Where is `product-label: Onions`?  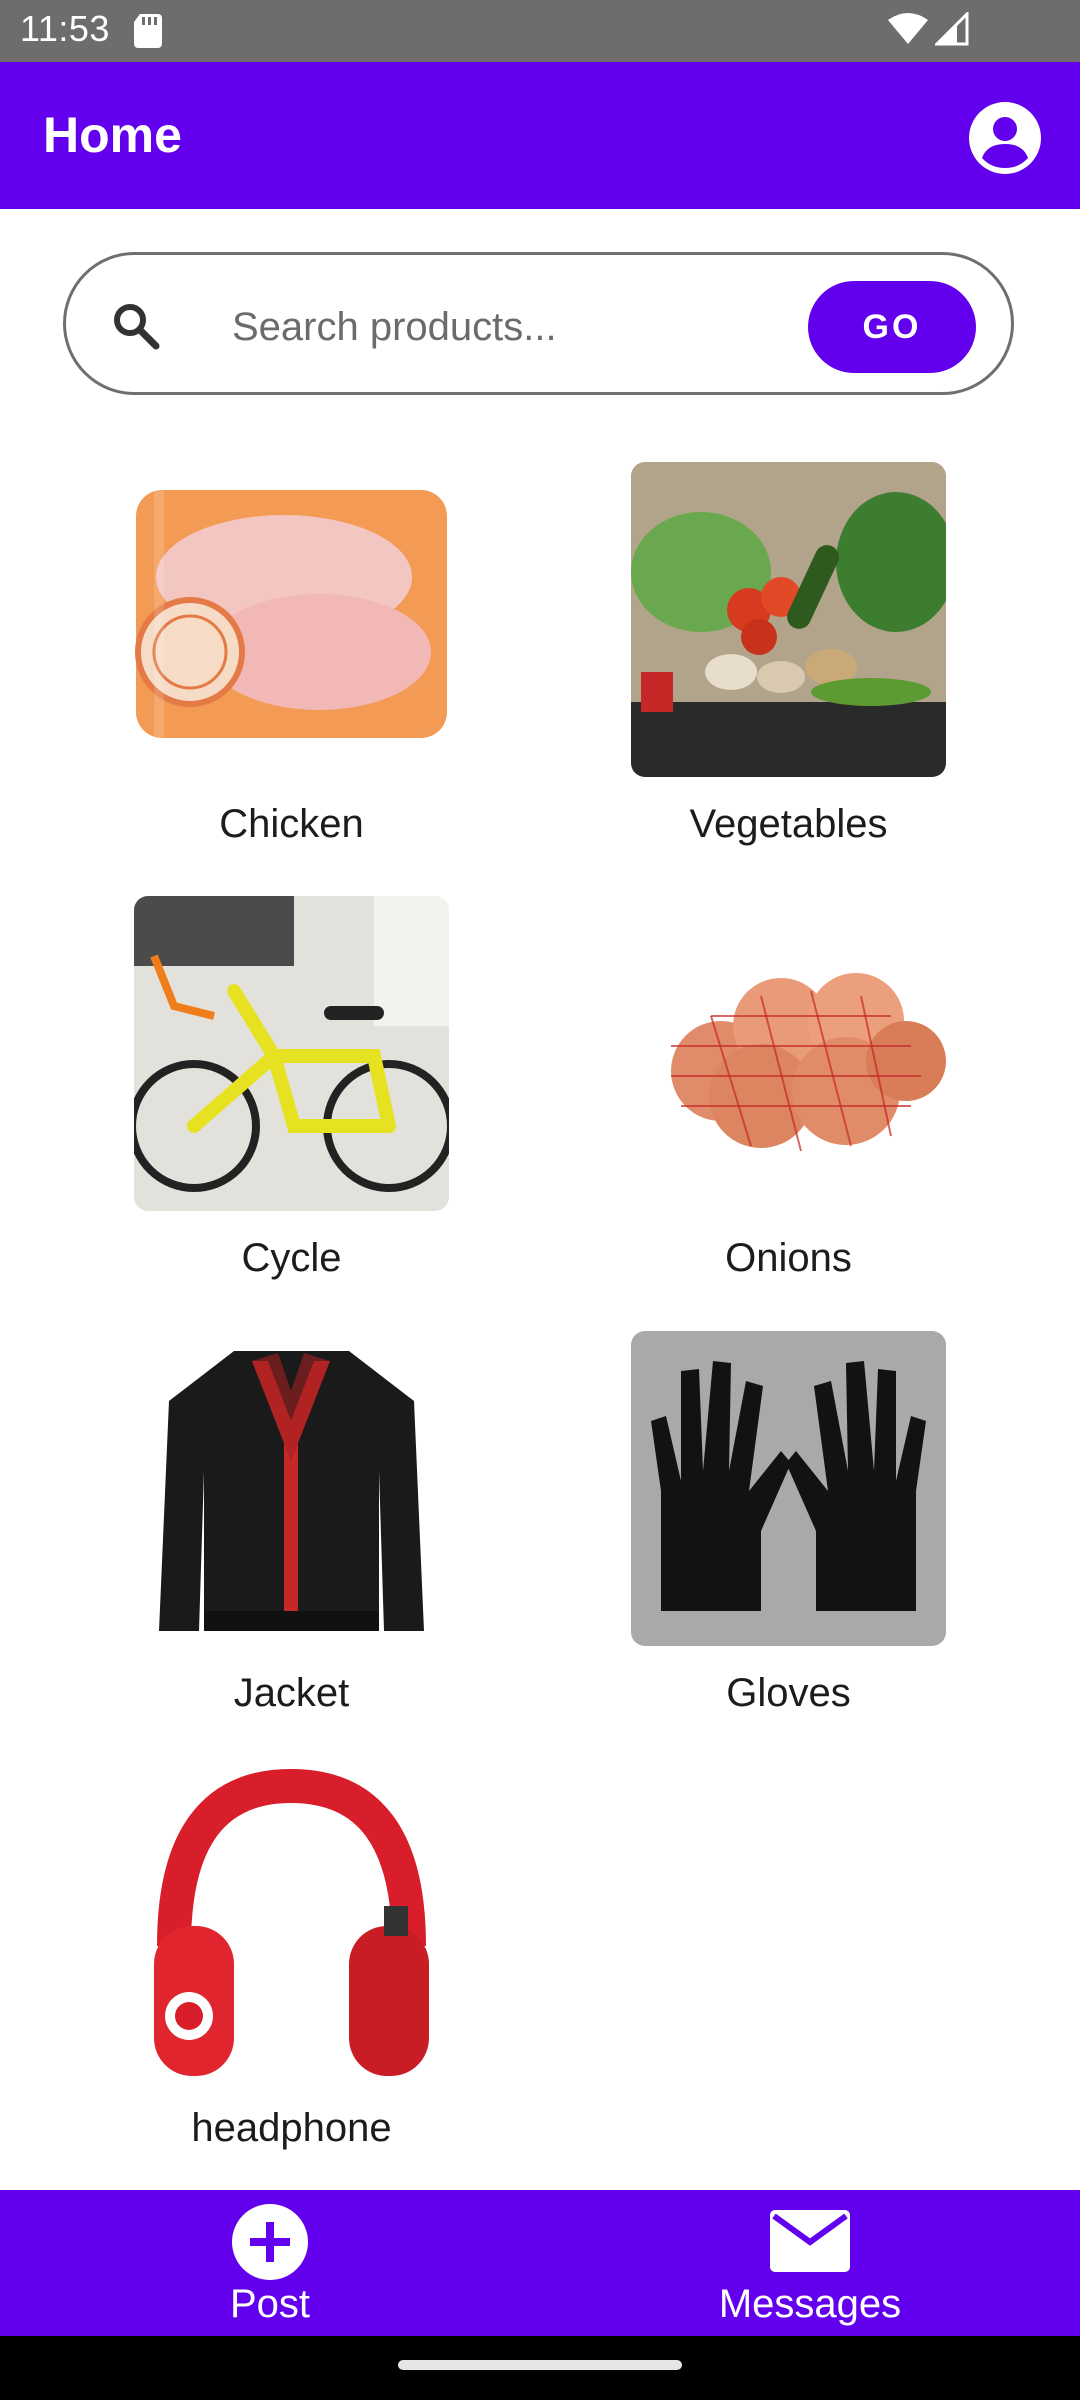
product-label: Onions is located at coordinates (788, 1258).